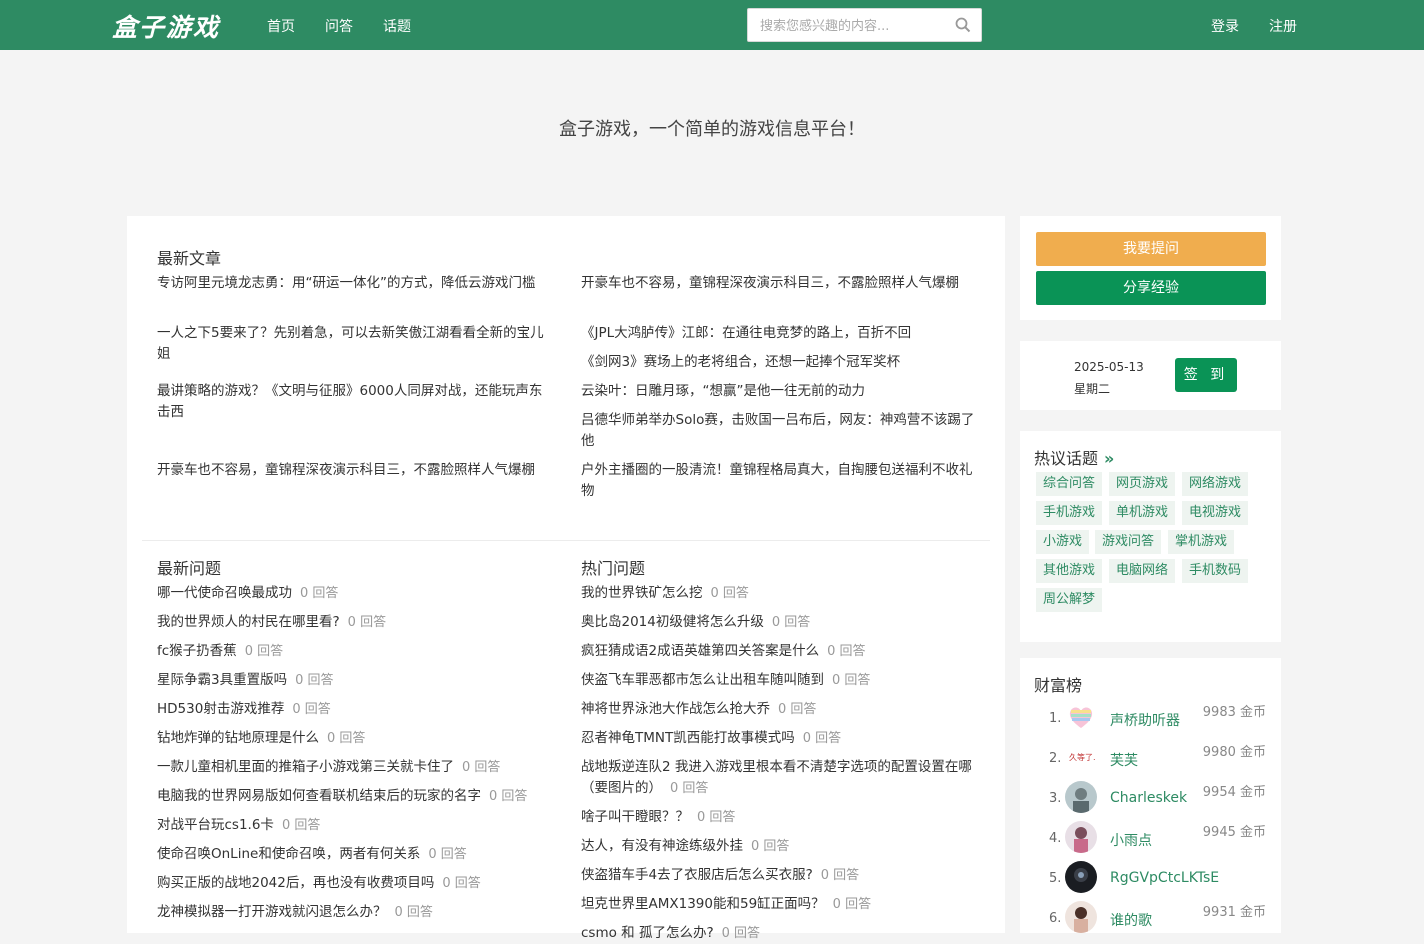 This screenshot has height=944, width=1424. What do you see at coordinates (700, 651) in the screenshot?
I see `question-link: 疯狂猜成语2成语英雄第四关答案是什么` at bounding box center [700, 651].